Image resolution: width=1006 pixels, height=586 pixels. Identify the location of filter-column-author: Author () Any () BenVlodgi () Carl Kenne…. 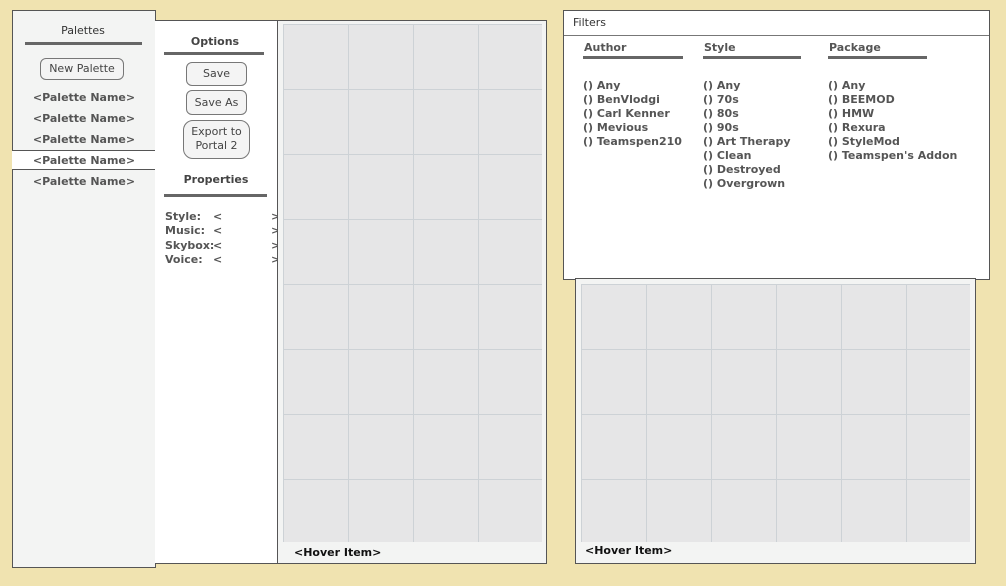
(633, 94).